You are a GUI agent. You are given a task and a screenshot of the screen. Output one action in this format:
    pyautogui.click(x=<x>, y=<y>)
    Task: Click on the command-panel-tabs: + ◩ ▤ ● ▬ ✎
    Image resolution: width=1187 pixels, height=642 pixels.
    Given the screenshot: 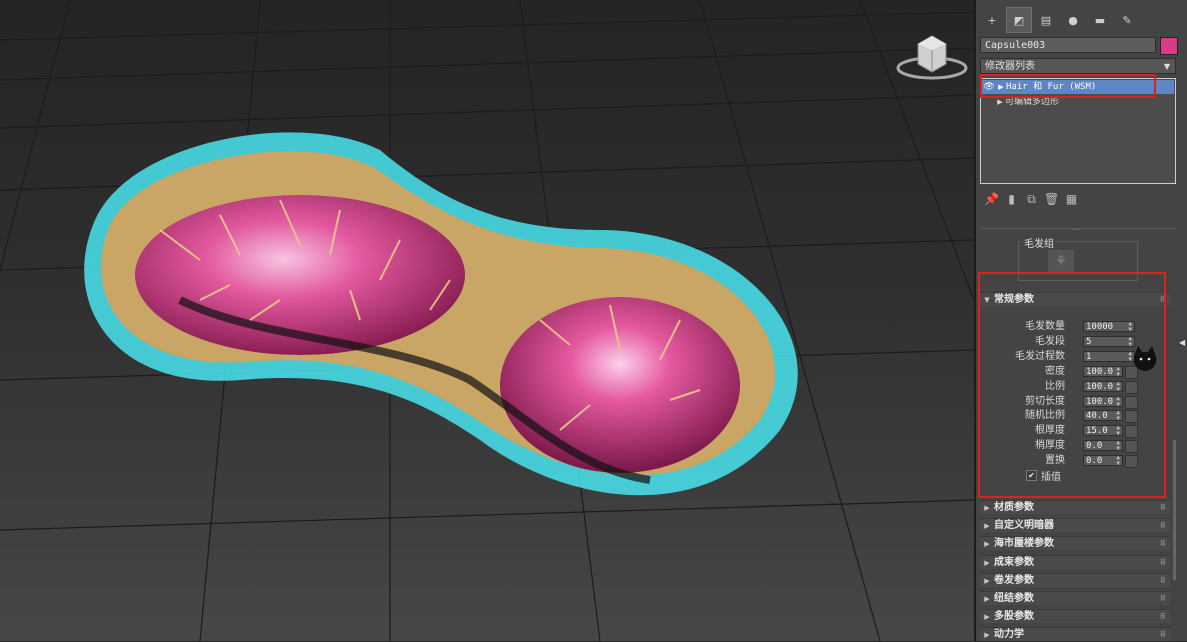 What is the action you would take?
    pyautogui.click(x=1059, y=20)
    